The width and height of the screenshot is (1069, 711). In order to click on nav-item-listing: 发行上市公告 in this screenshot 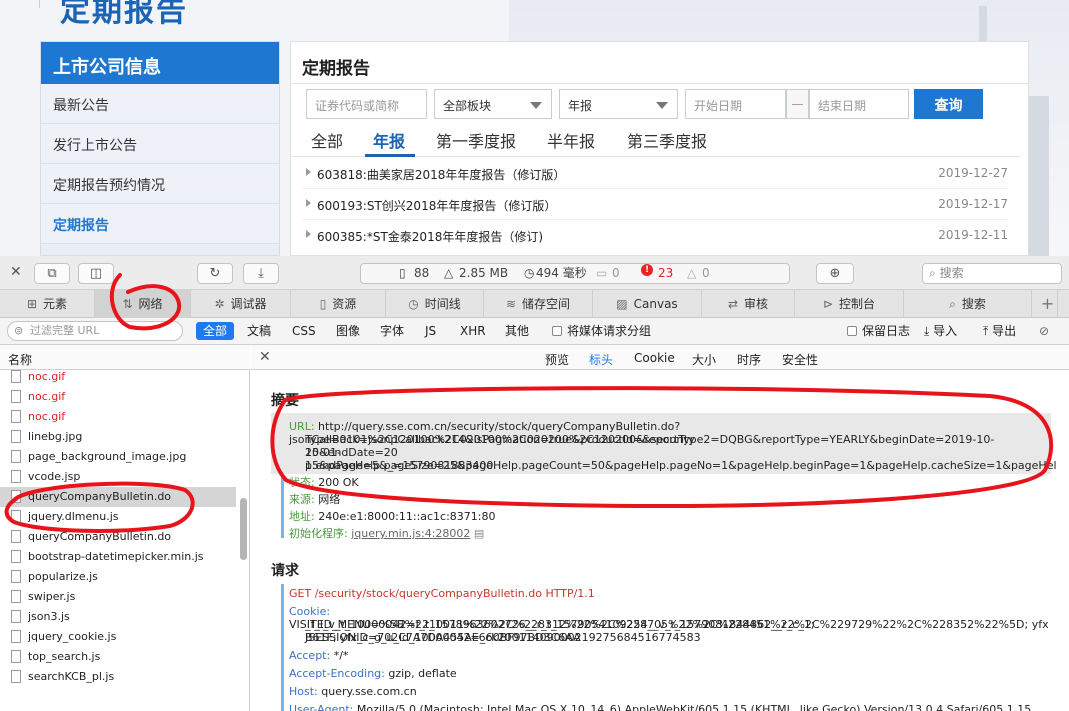, I will do `click(160, 144)`.